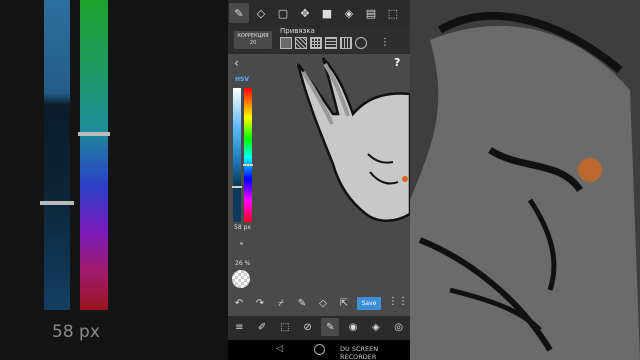 The height and width of the screenshot is (360, 640). Describe the element at coordinates (253, 36) in the screenshot. I see `correction-label: КОРРЕКЦИЯ` at that location.